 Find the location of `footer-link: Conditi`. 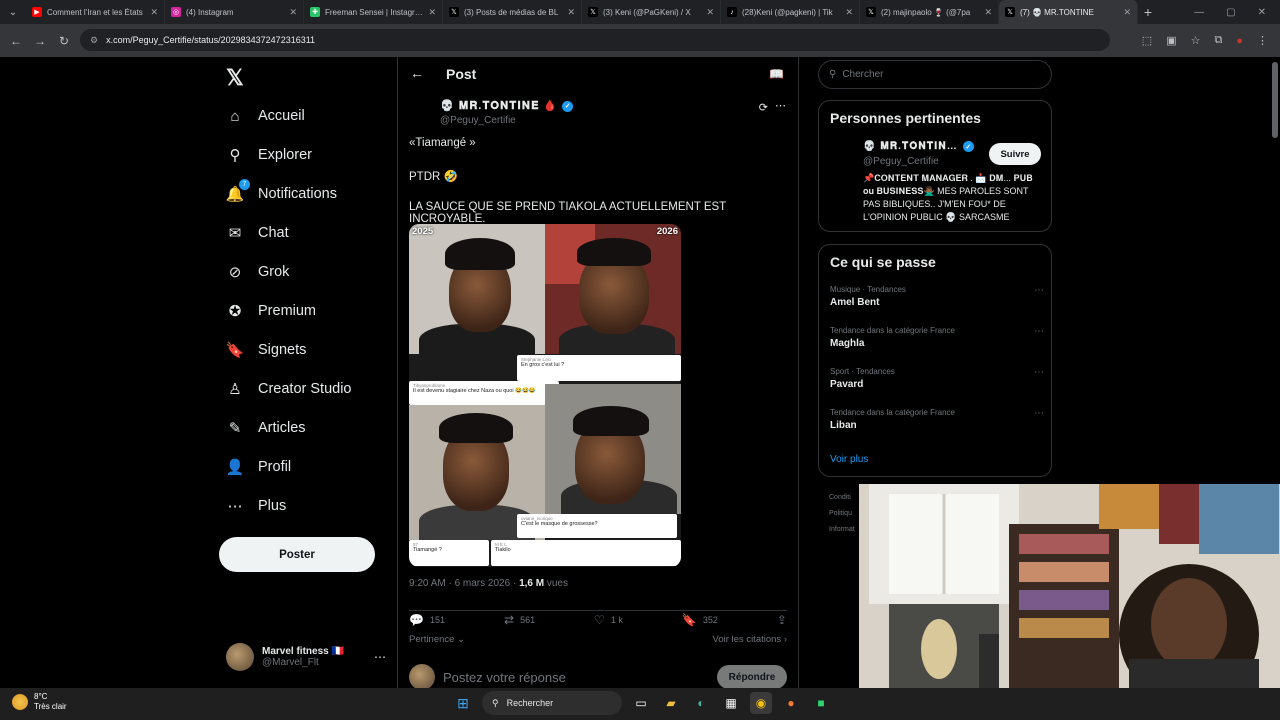

footer-link: Conditi is located at coordinates (842, 498).